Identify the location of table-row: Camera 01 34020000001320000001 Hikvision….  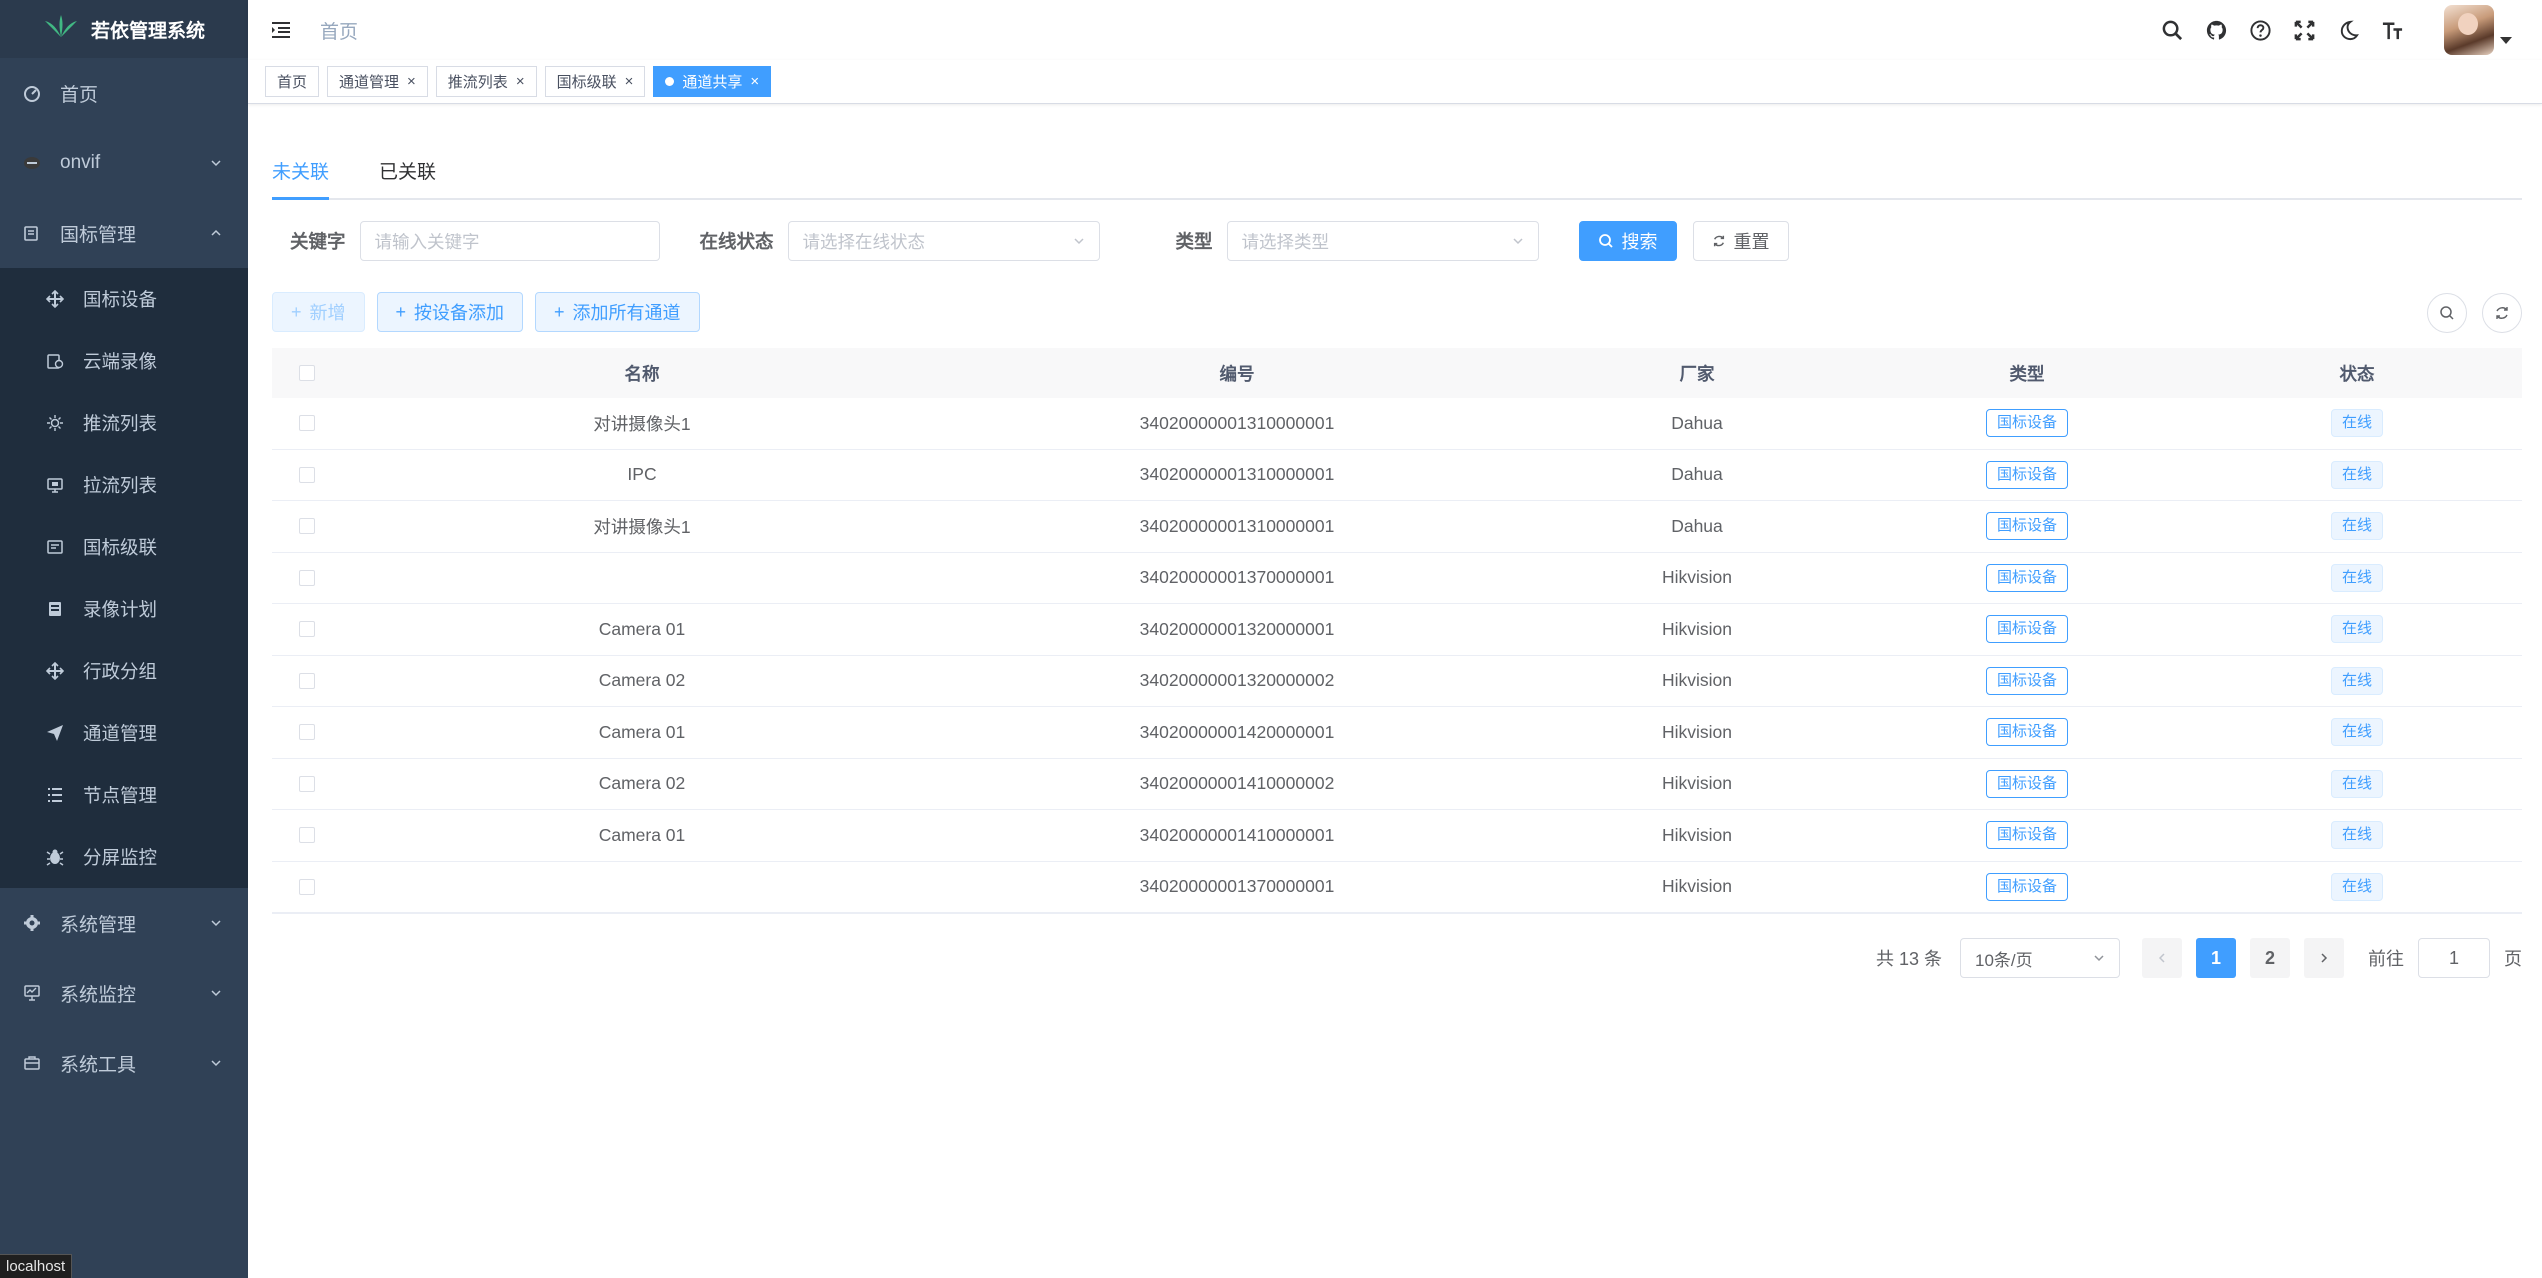
(1397, 630).